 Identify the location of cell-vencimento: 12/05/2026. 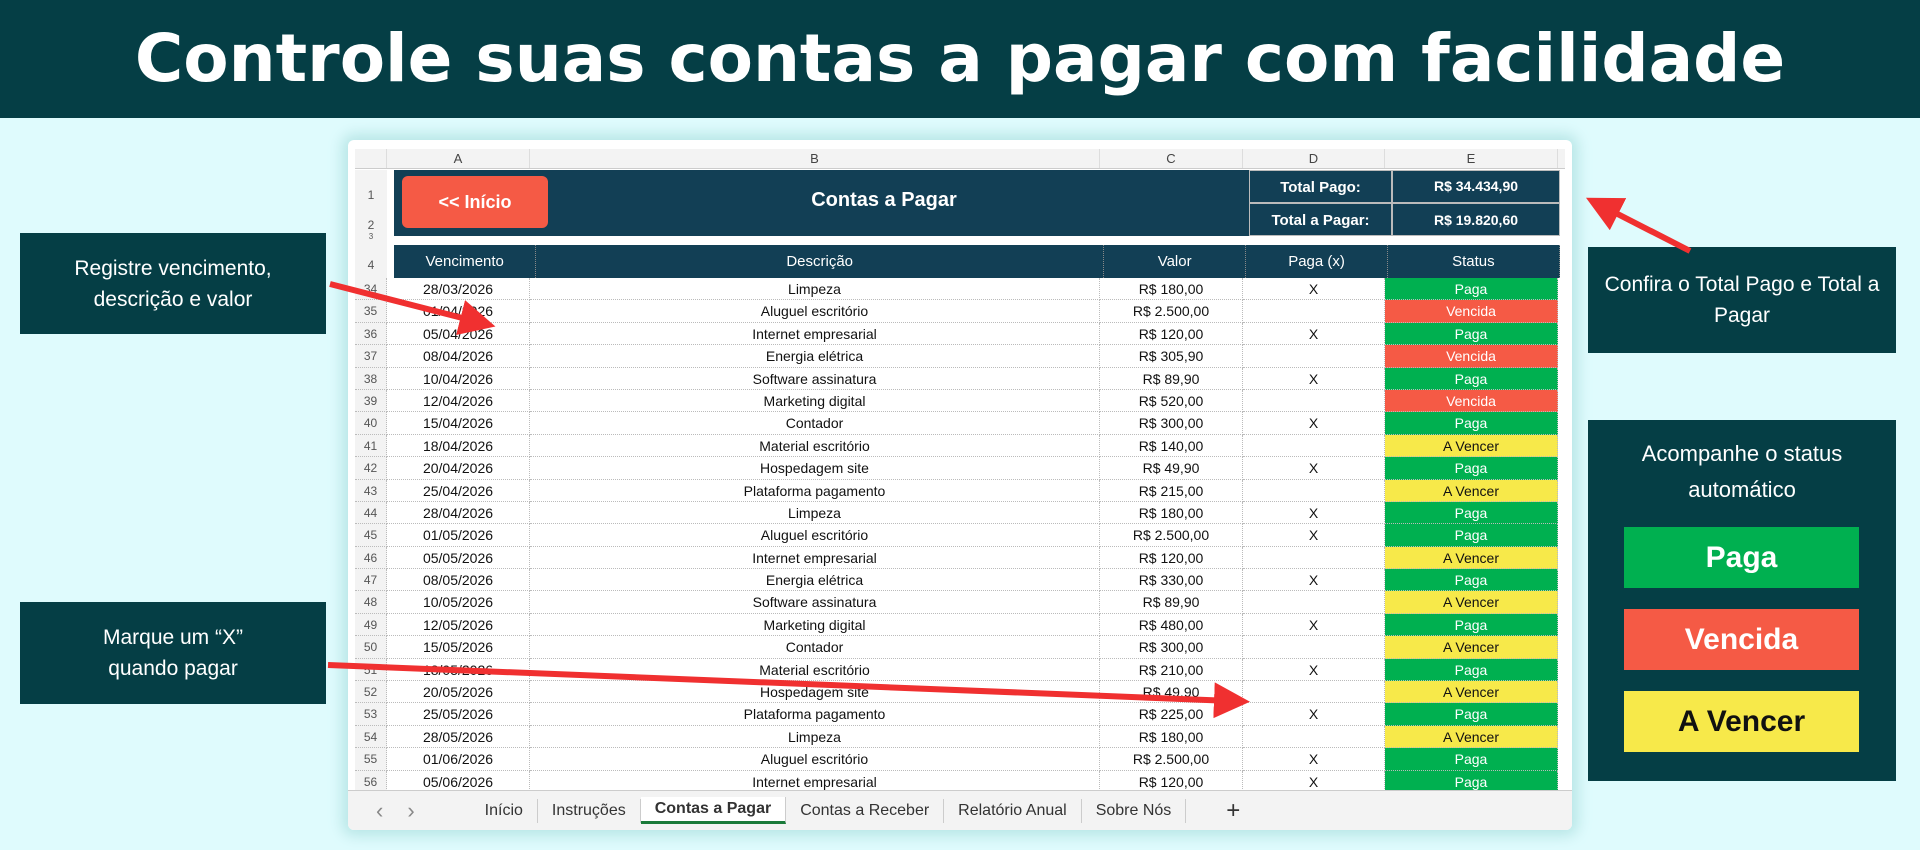
(458, 625).